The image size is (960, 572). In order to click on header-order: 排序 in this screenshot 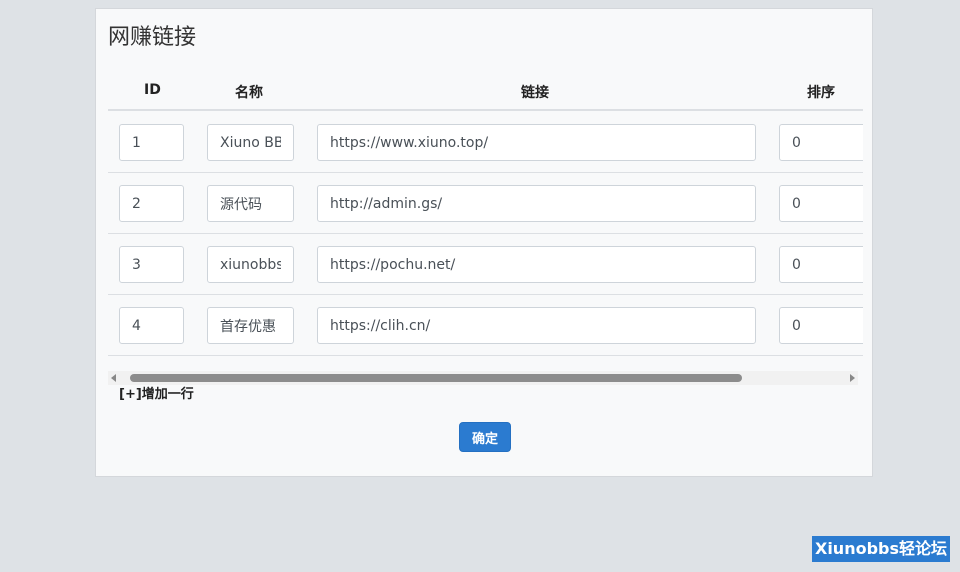, I will do `click(821, 93)`.